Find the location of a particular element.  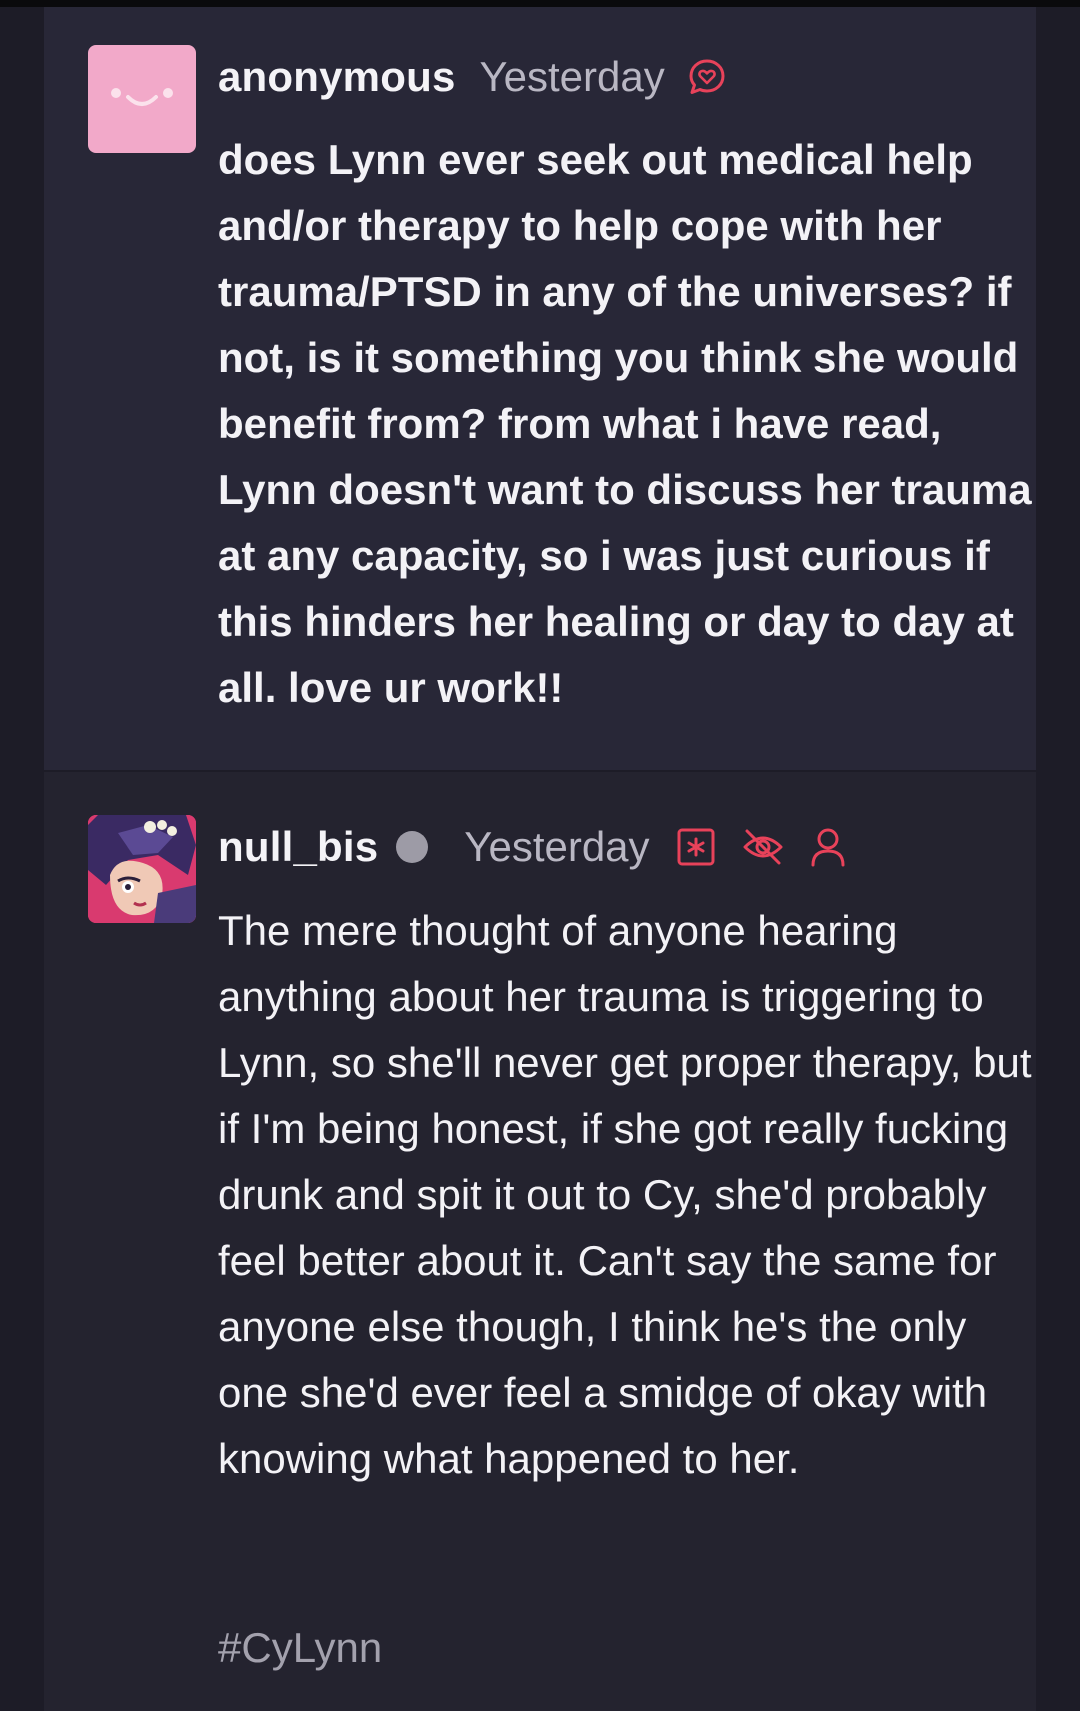

ask-heart-icon is located at coordinates (707, 77).